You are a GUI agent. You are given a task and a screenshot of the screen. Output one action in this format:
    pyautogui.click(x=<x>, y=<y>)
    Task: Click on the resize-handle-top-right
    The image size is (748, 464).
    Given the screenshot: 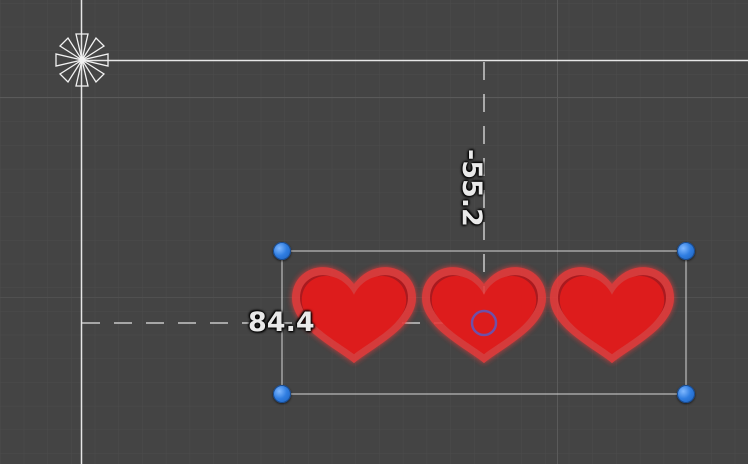 What is the action you would take?
    pyautogui.click(x=686, y=251)
    